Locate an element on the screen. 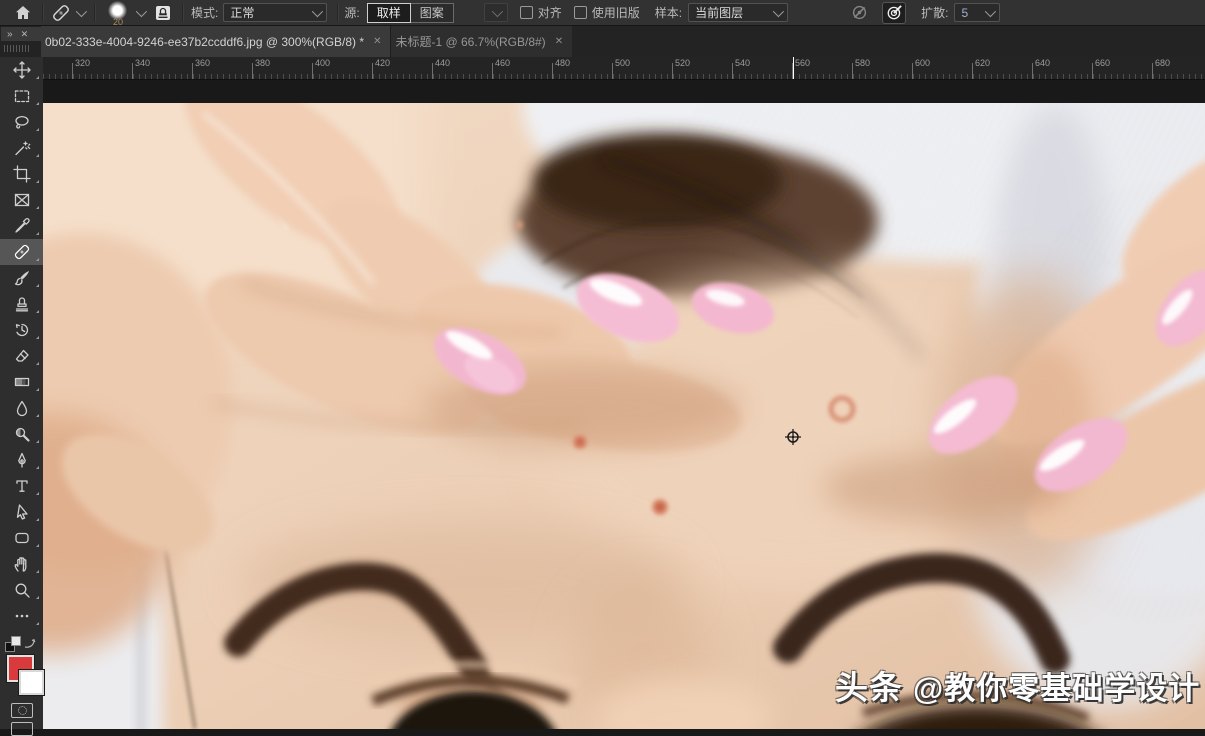 The width and height of the screenshot is (1205, 736). tool-blur-button is located at coordinates (21, 408).